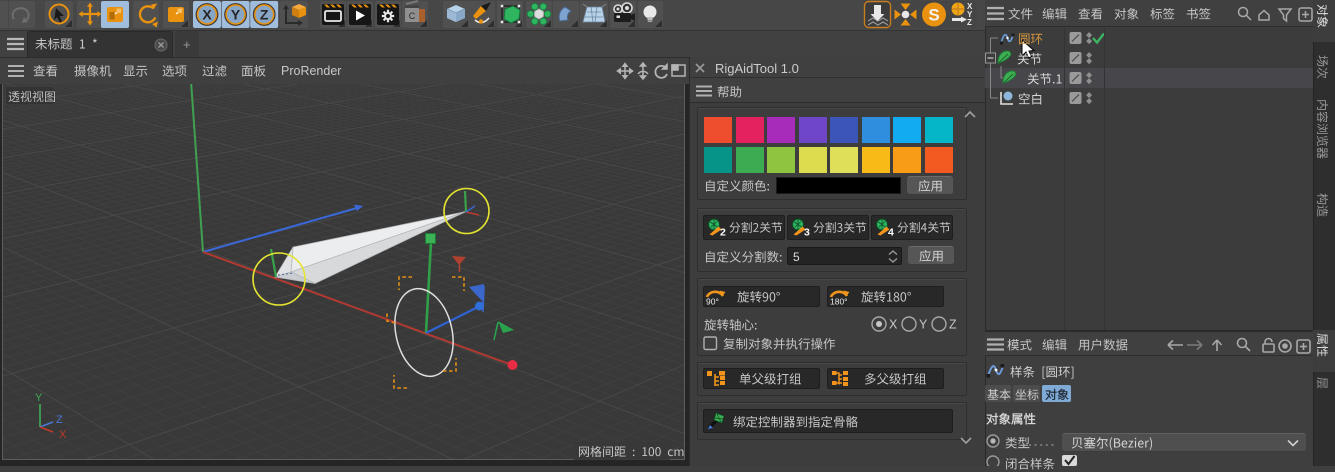 This screenshot has height=472, width=1335. I want to click on svg-text: 180°, so click(839, 302).